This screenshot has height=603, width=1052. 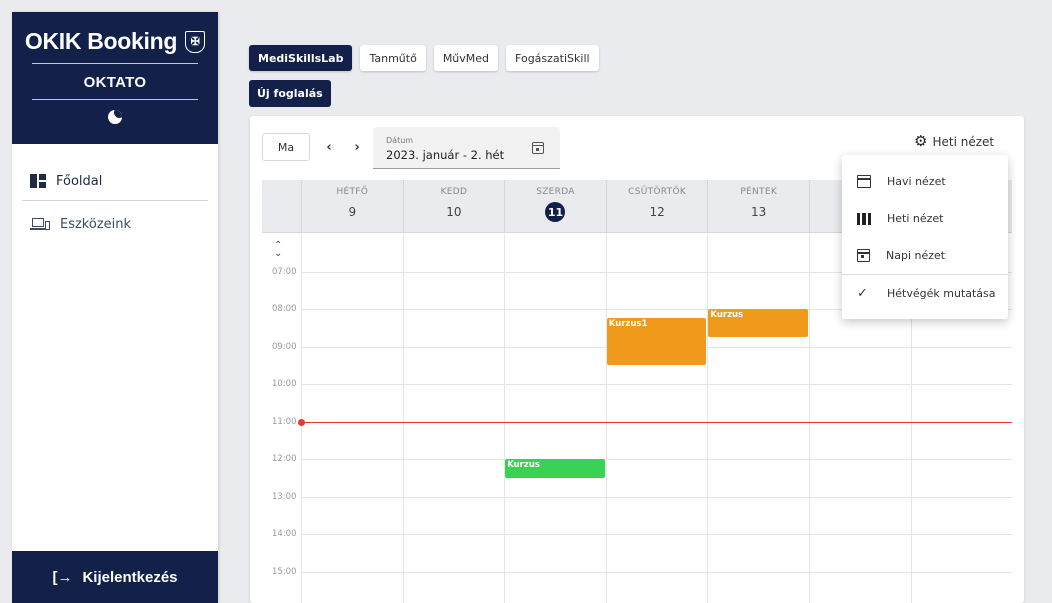 What do you see at coordinates (284, 571) in the screenshot?
I see `time-label: 15:00` at bounding box center [284, 571].